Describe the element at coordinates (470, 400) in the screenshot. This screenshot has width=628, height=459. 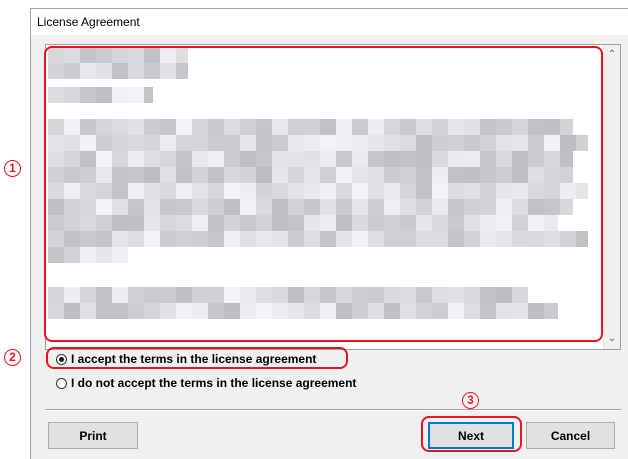
I see `callout-3: 3` at that location.